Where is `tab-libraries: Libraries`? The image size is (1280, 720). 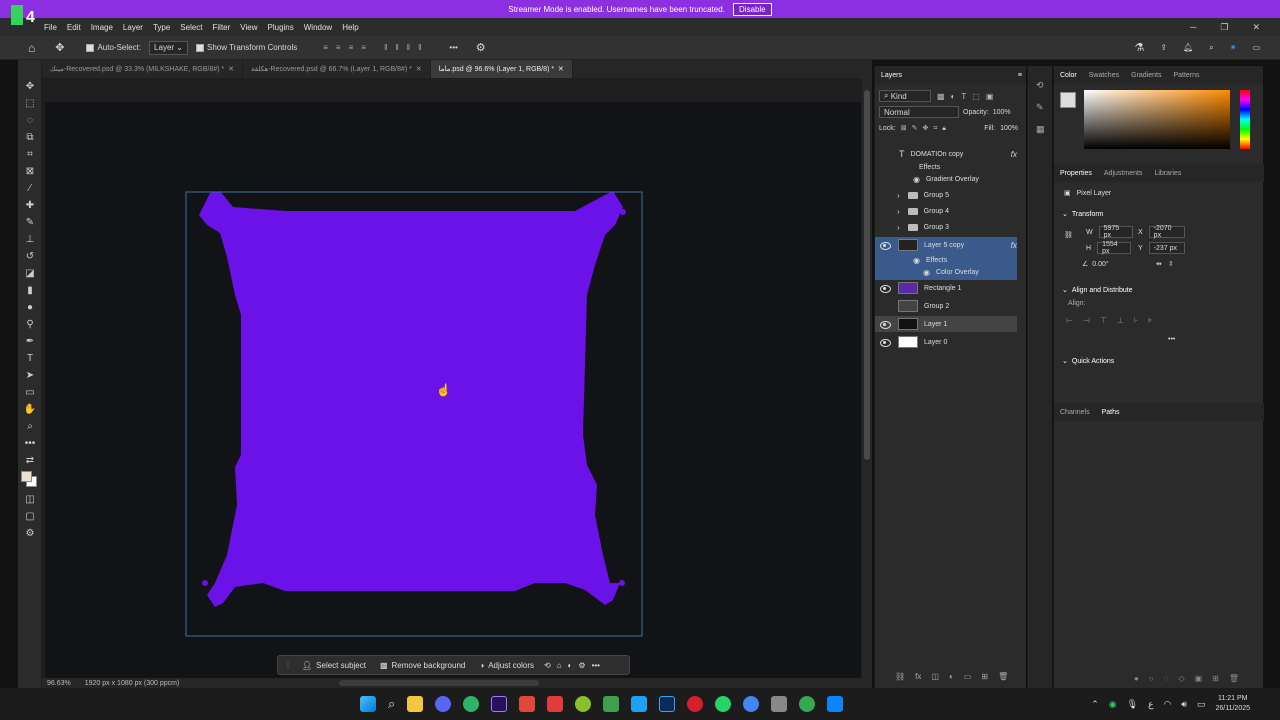
tab-libraries: Libraries is located at coordinates (1167, 173).